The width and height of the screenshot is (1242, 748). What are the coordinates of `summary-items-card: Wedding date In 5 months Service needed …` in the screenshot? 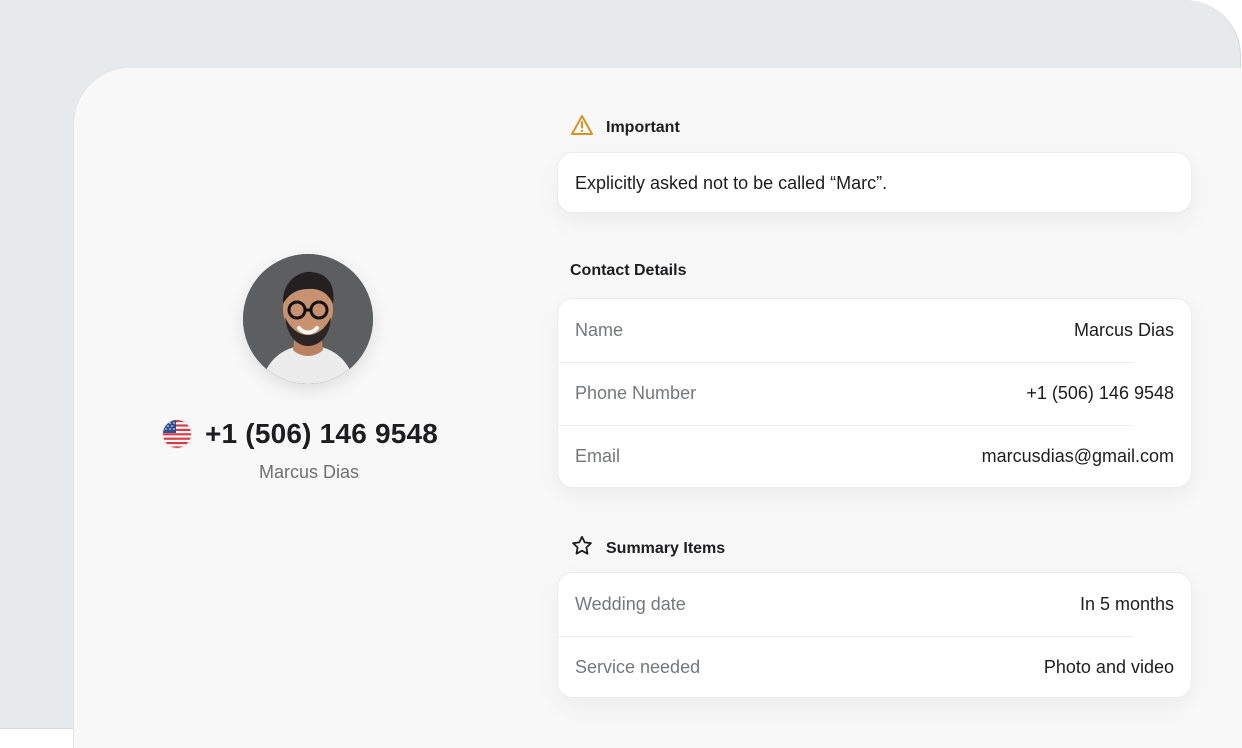 It's located at (874, 635).